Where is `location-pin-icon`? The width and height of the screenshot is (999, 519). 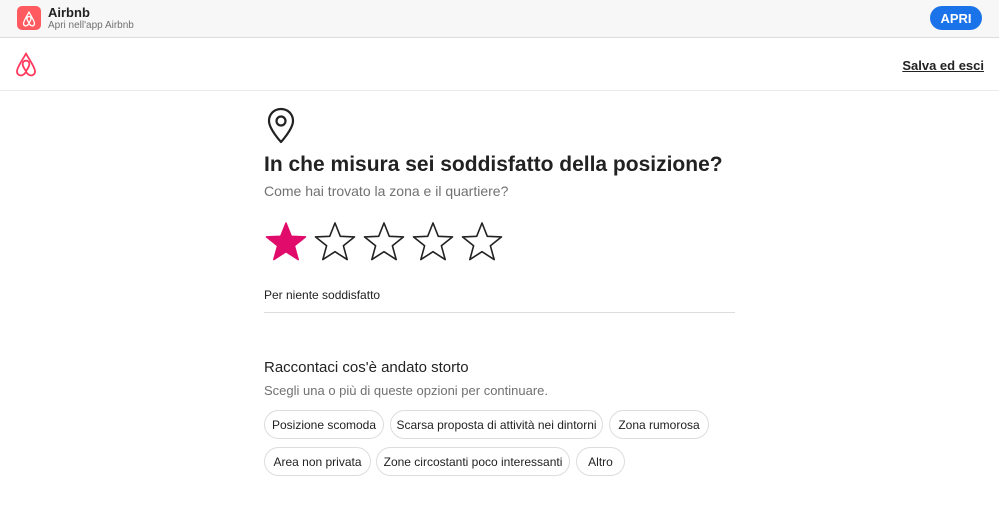
location-pin-icon is located at coordinates (281, 126).